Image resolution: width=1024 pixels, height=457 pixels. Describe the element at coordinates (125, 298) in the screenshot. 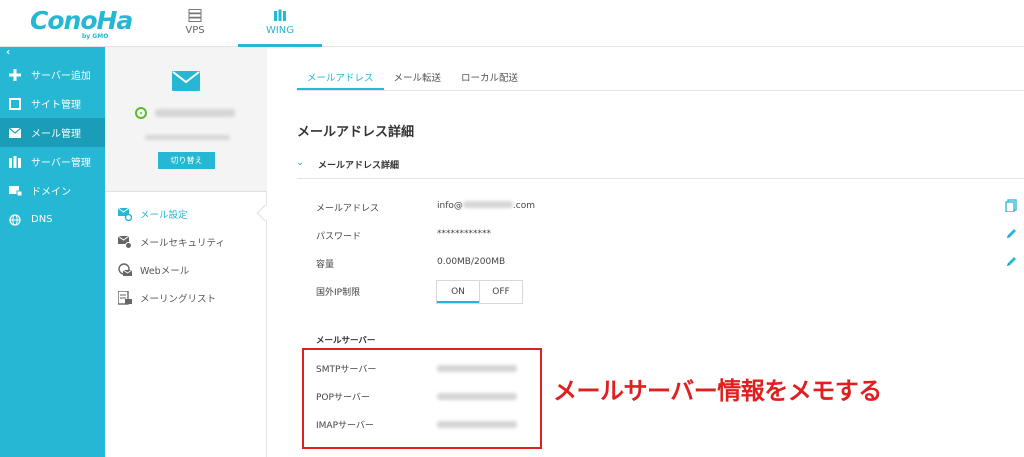

I see `mailing-list-icon` at that location.